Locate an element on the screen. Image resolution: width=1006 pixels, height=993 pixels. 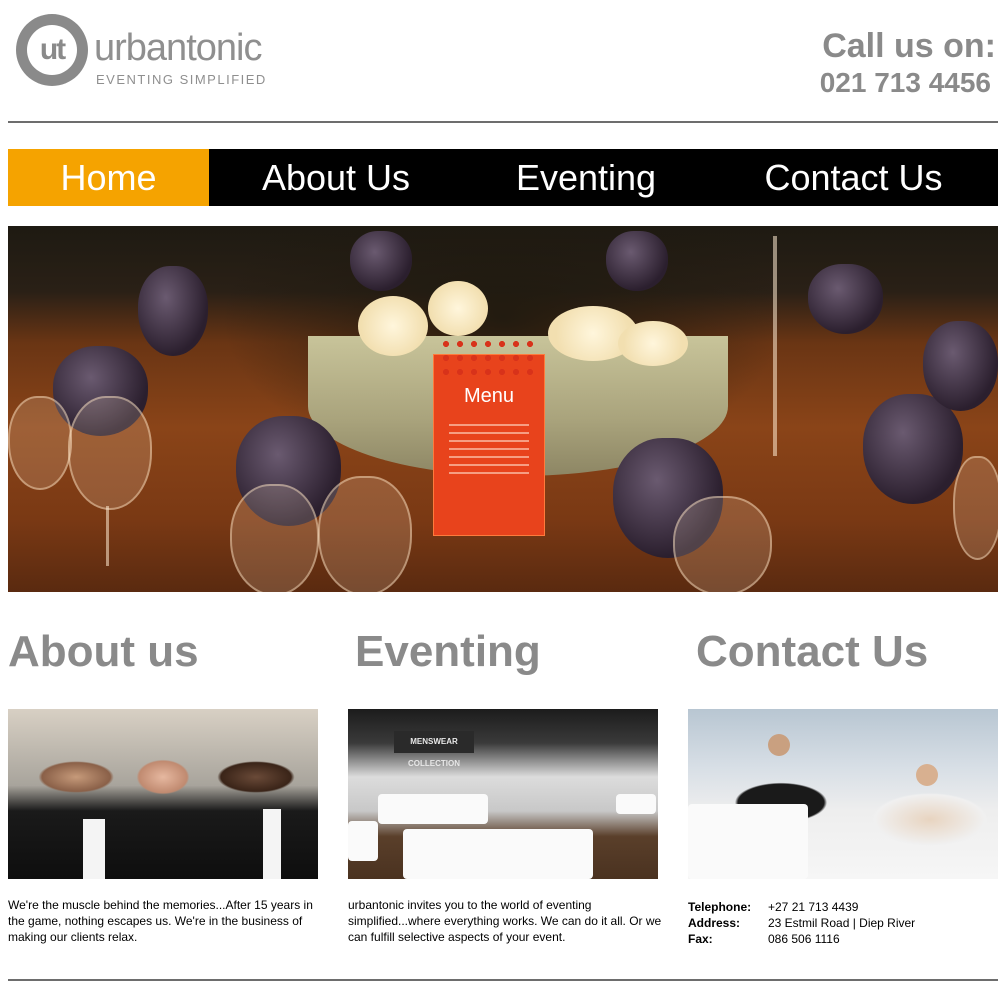
logo-mark-text: ut is located at coordinates (52, 50).